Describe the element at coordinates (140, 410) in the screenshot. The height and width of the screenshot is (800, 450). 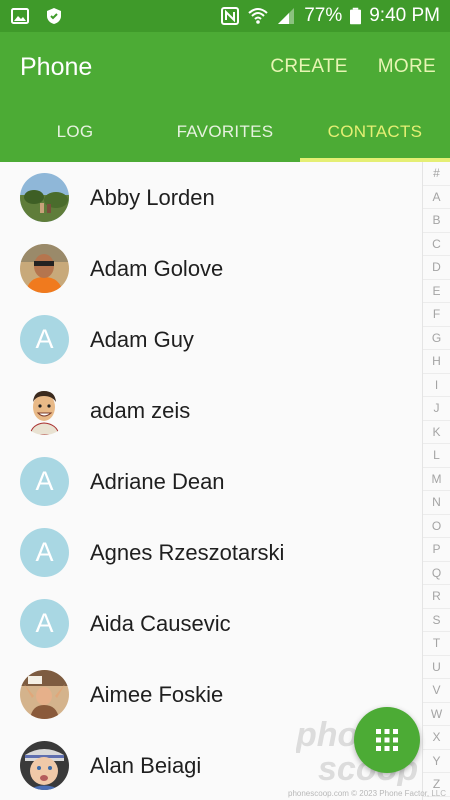
I see `contact-name: adam zeis` at that location.